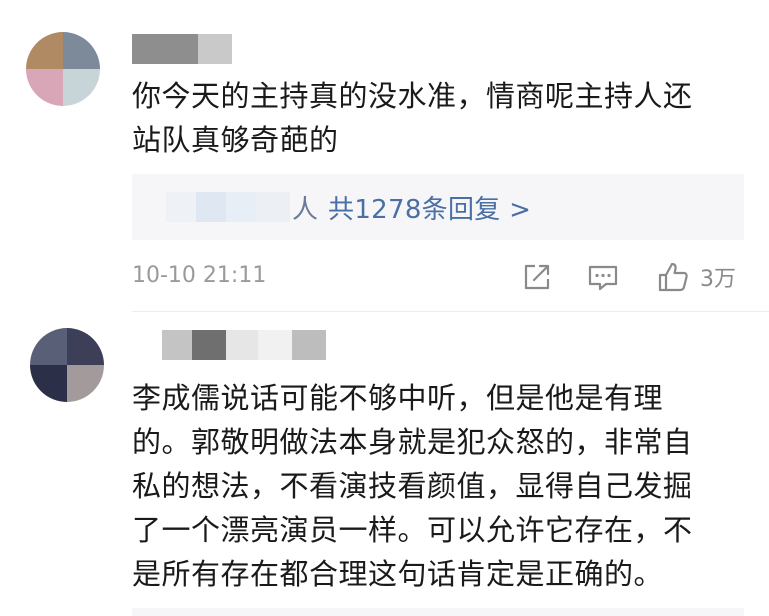 The height and width of the screenshot is (616, 769). I want to click on reply-summary: 人 共1278条回复 >, so click(438, 207).